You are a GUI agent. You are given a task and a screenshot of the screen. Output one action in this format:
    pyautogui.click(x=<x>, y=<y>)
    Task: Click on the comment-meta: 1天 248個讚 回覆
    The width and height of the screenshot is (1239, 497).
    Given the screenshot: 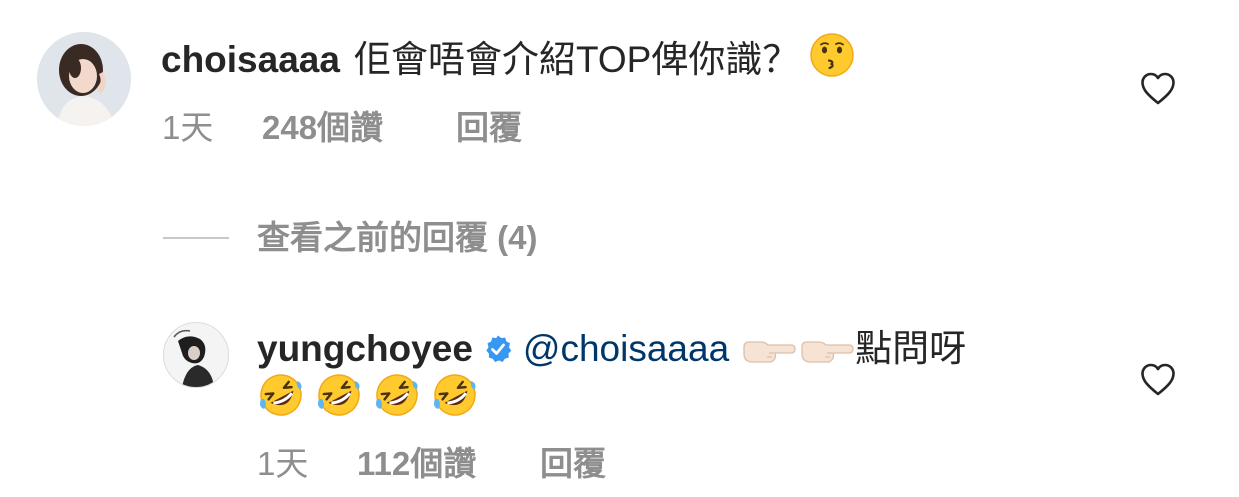 What is the action you would take?
    pyautogui.click(x=342, y=128)
    